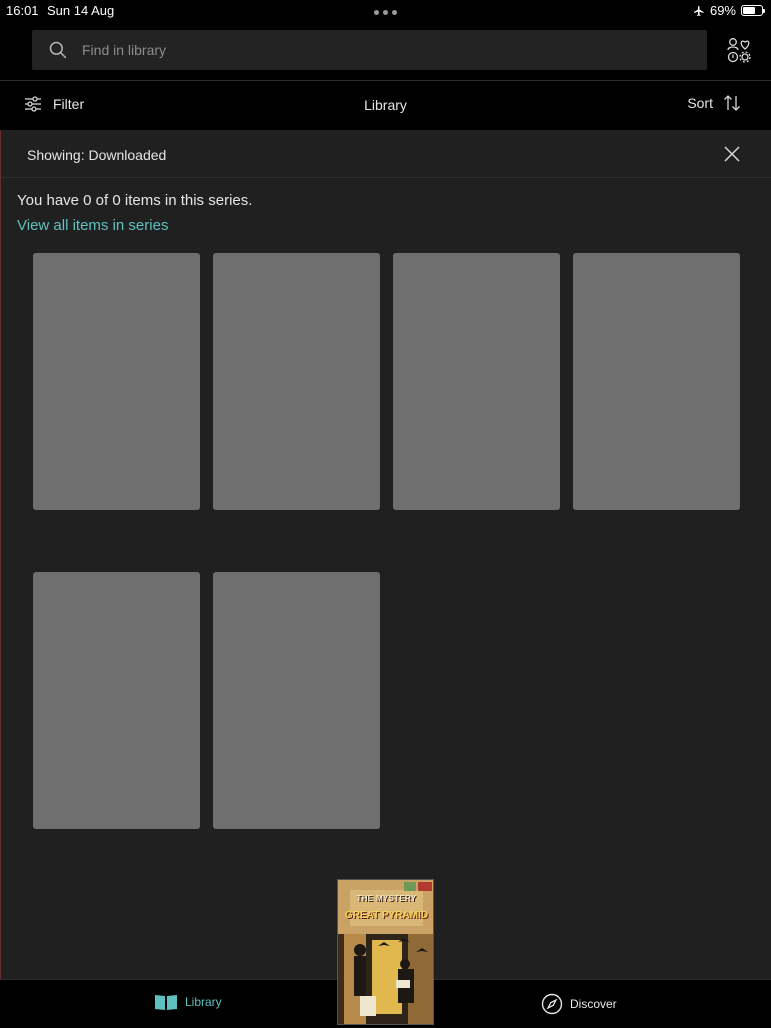  Describe the element at coordinates (69, 104) in the screenshot. I see `filter-label: Filter` at that location.